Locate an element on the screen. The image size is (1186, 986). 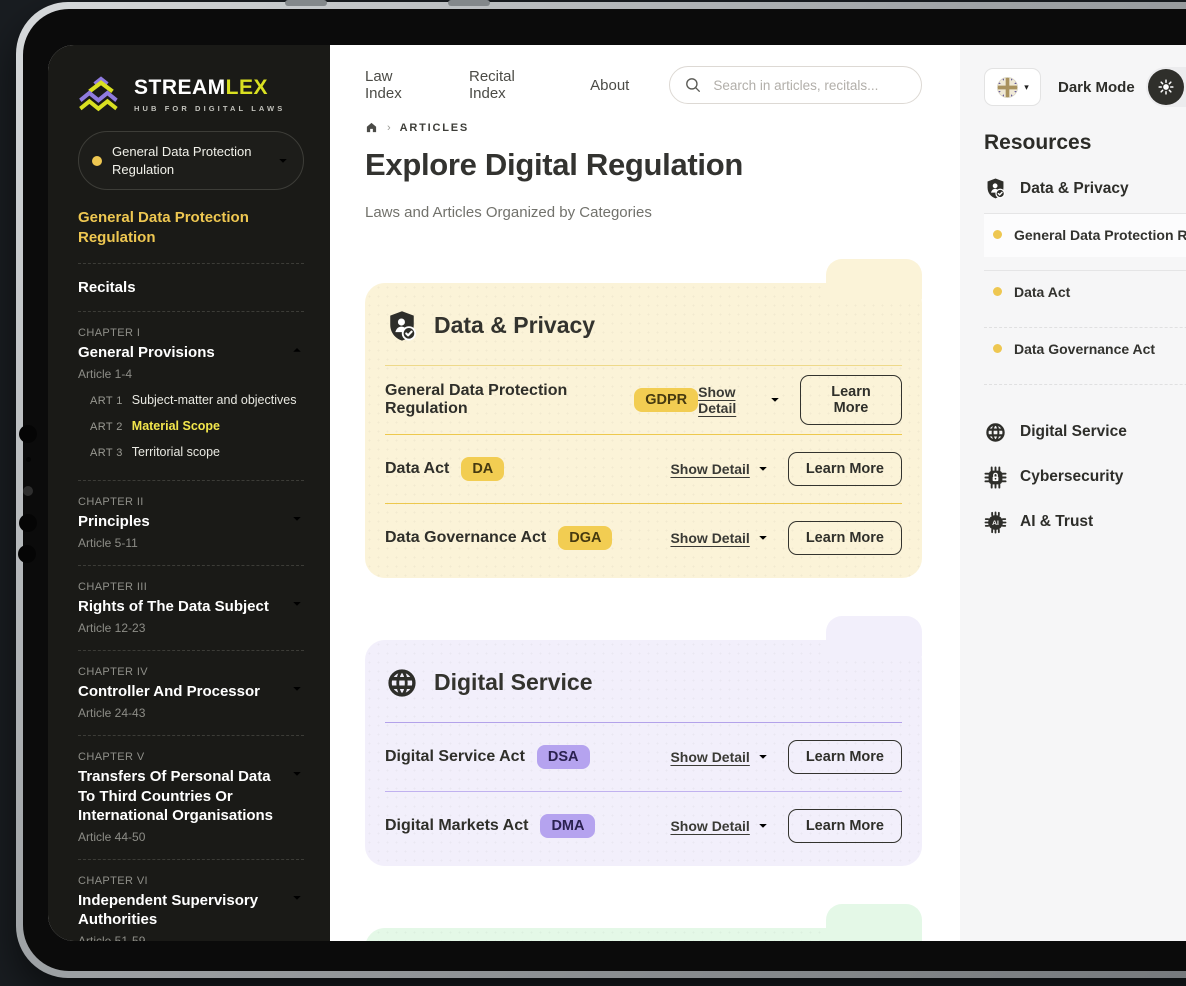
article-title: Material Scope is located at coordinates (176, 425).